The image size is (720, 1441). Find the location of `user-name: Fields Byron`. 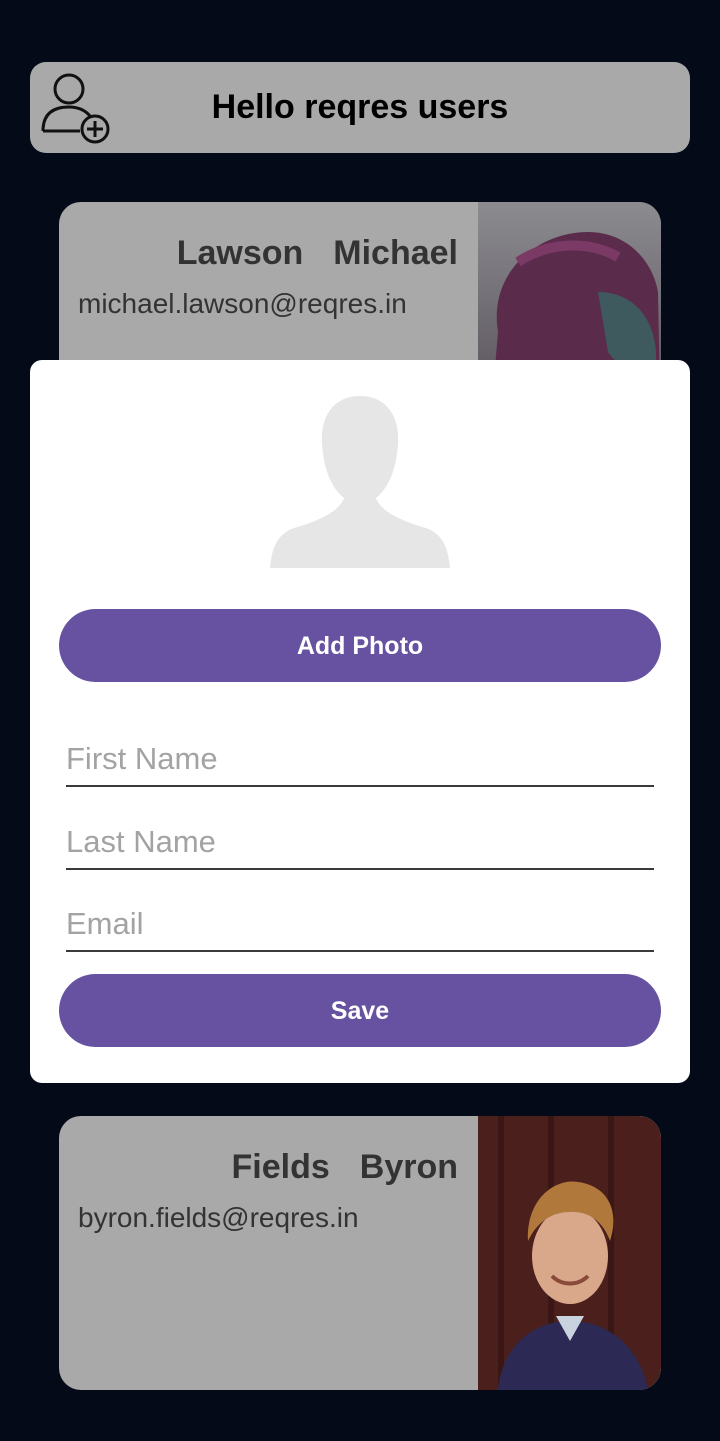

user-name: Fields Byron is located at coordinates (345, 1167).